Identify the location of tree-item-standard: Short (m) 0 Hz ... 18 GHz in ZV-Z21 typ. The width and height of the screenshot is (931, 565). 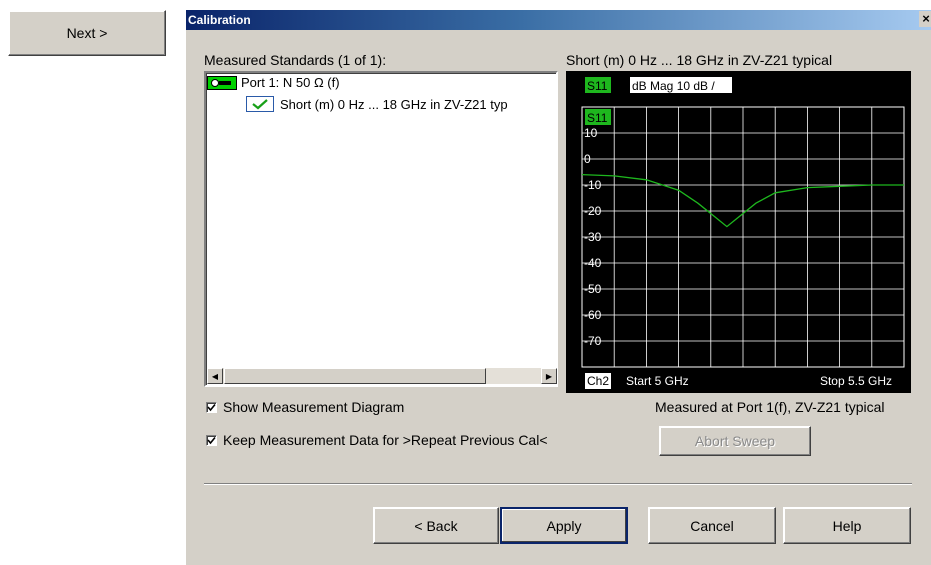
(377, 104).